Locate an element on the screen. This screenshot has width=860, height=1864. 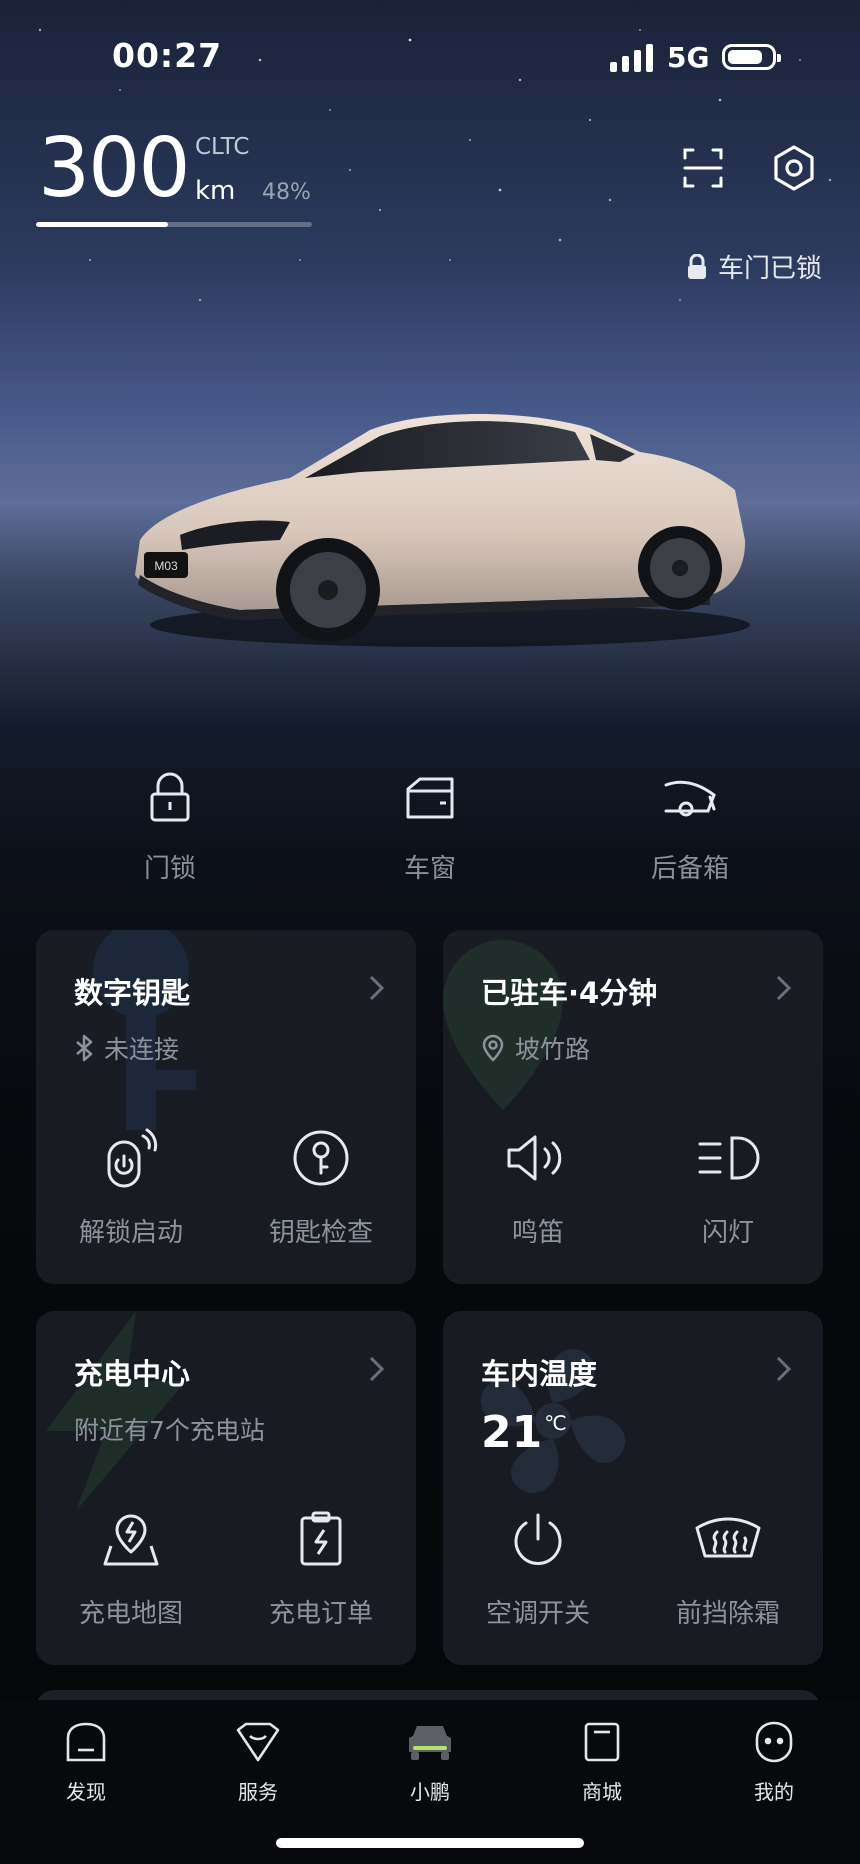
digital-key-title: 数字钥匙 is located at coordinates (132, 993).